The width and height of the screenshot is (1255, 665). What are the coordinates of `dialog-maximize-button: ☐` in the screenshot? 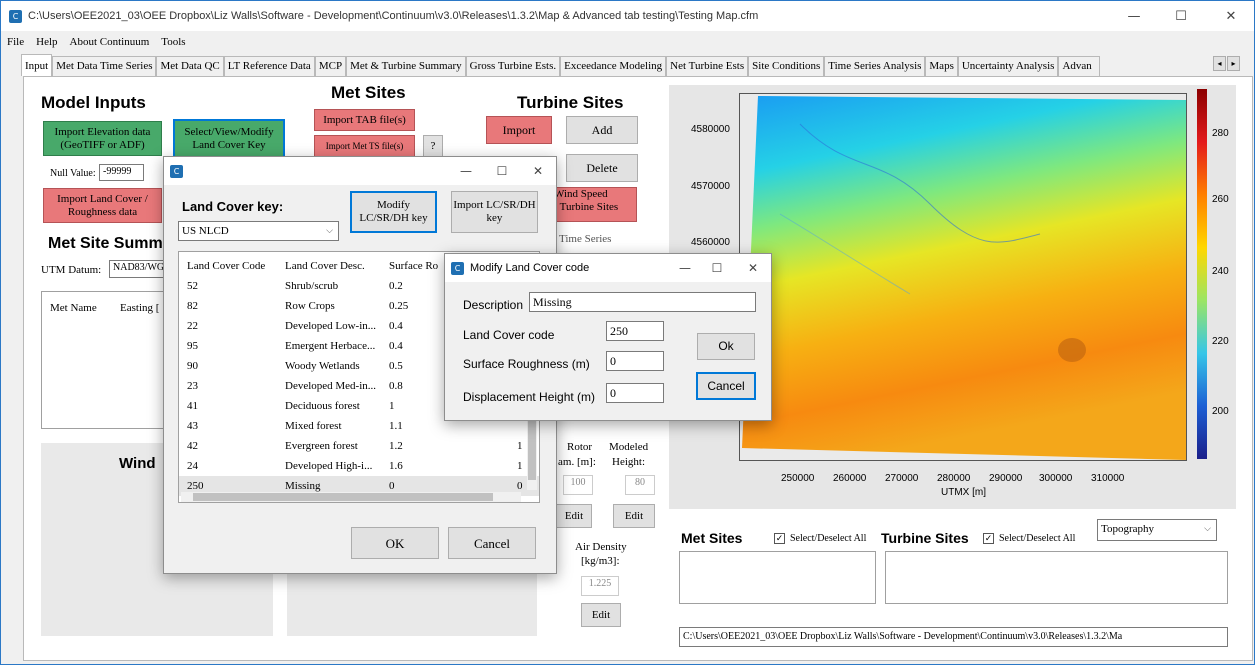 It's located at (502, 171).